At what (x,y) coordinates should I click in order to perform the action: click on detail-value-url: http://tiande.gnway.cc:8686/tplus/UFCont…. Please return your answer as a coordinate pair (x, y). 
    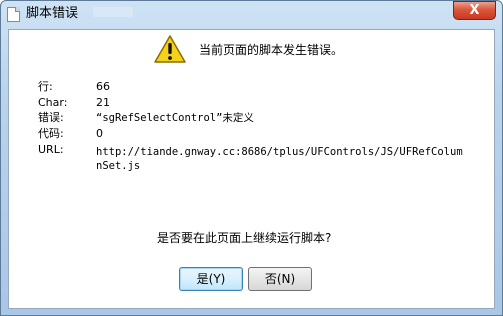
    Looking at the image, I should click on (279, 159).